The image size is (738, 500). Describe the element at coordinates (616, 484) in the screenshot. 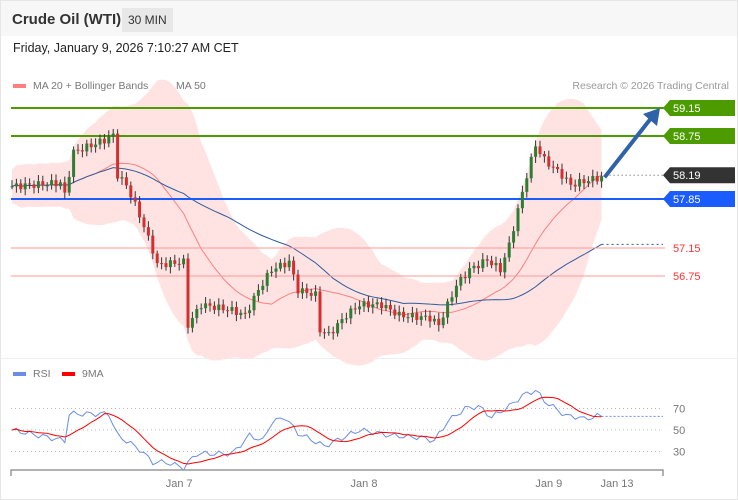

I see `x-tick-label: Jan 13` at that location.